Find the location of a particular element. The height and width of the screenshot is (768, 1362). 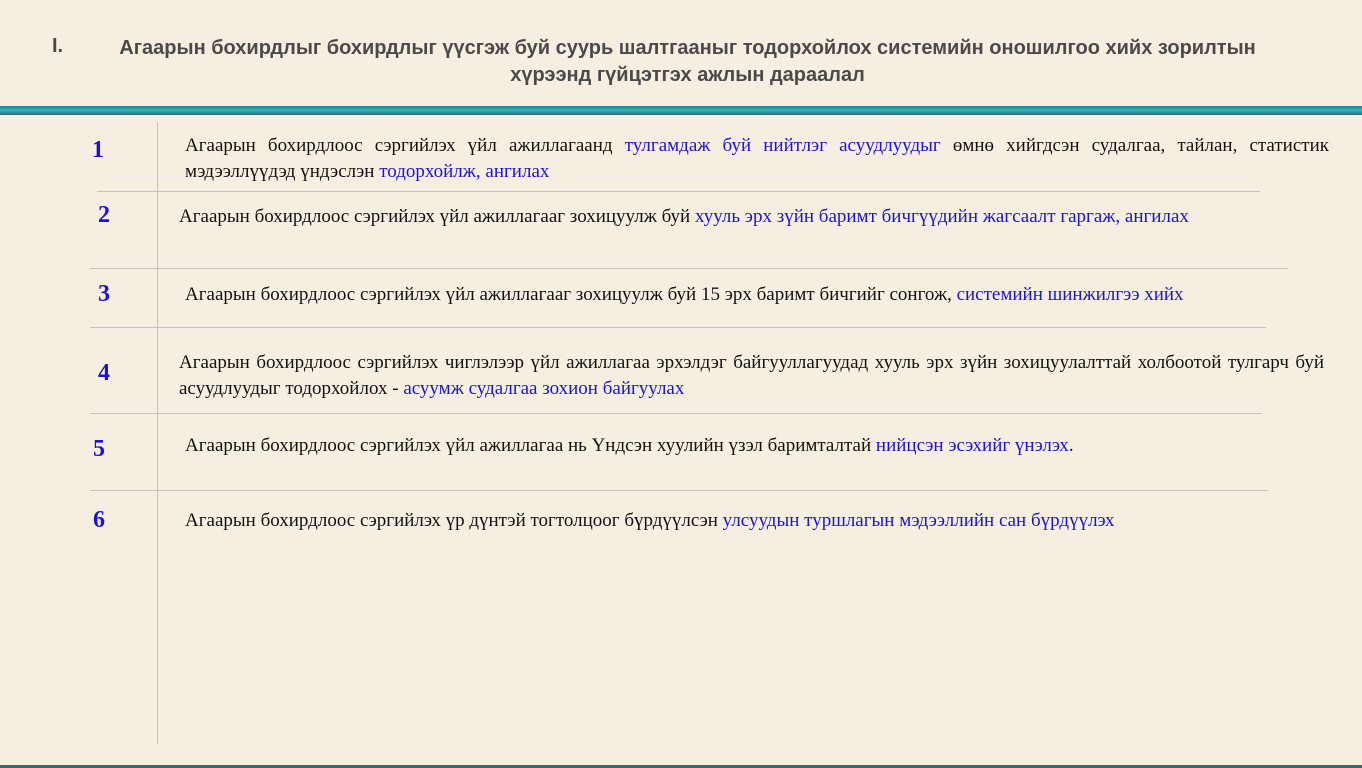

step-number: 4 is located at coordinates (104, 373).